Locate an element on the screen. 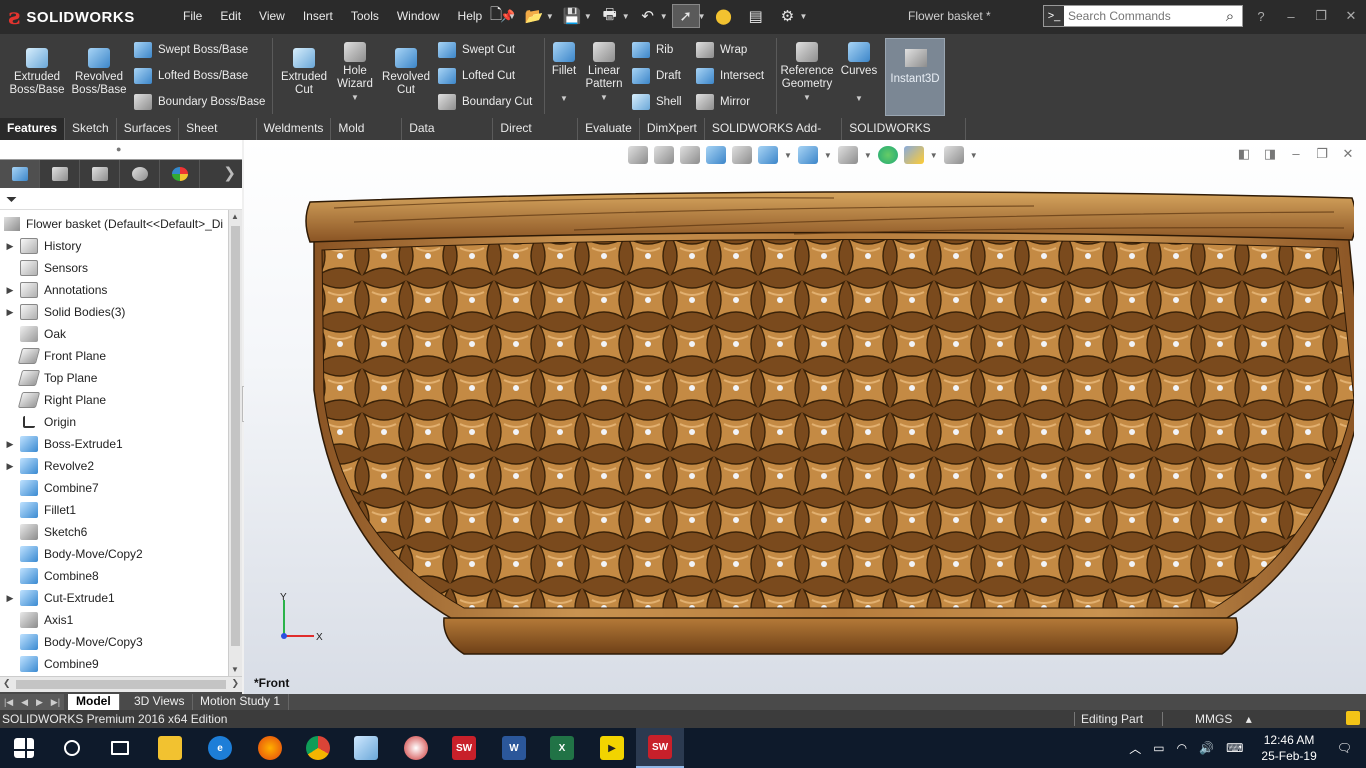 This screenshot has width=1366, height=768. tree-item: ▶ Revolve2 is located at coordinates (47, 466).